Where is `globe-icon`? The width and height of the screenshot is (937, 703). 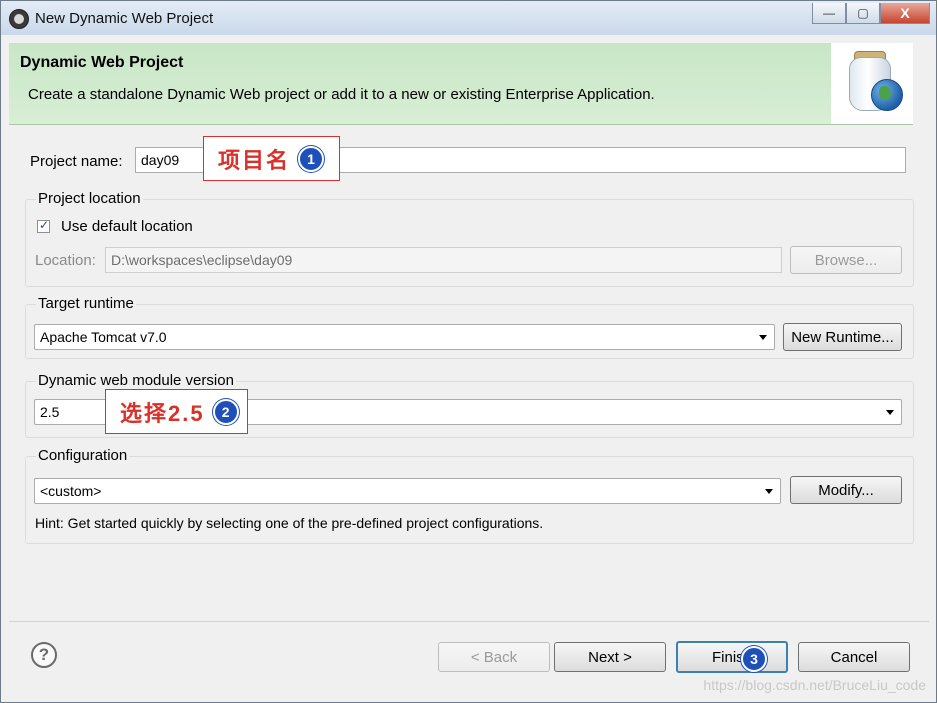 globe-icon is located at coordinates (887, 95).